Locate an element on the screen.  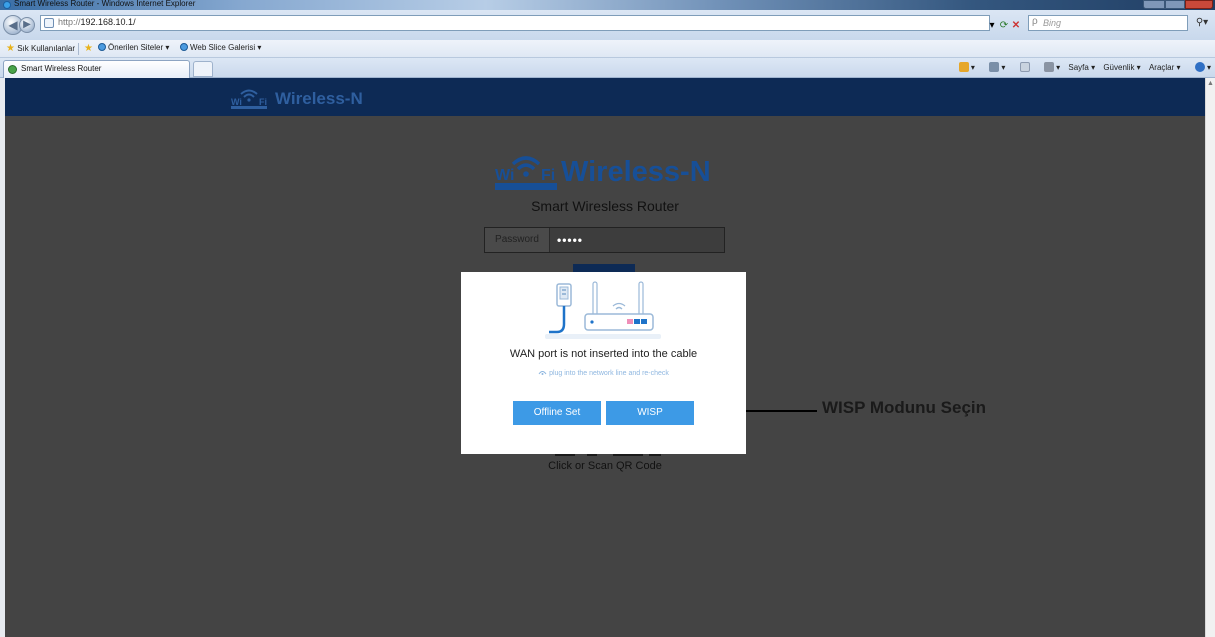
wisp-button: WISP is located at coordinates (650, 413).